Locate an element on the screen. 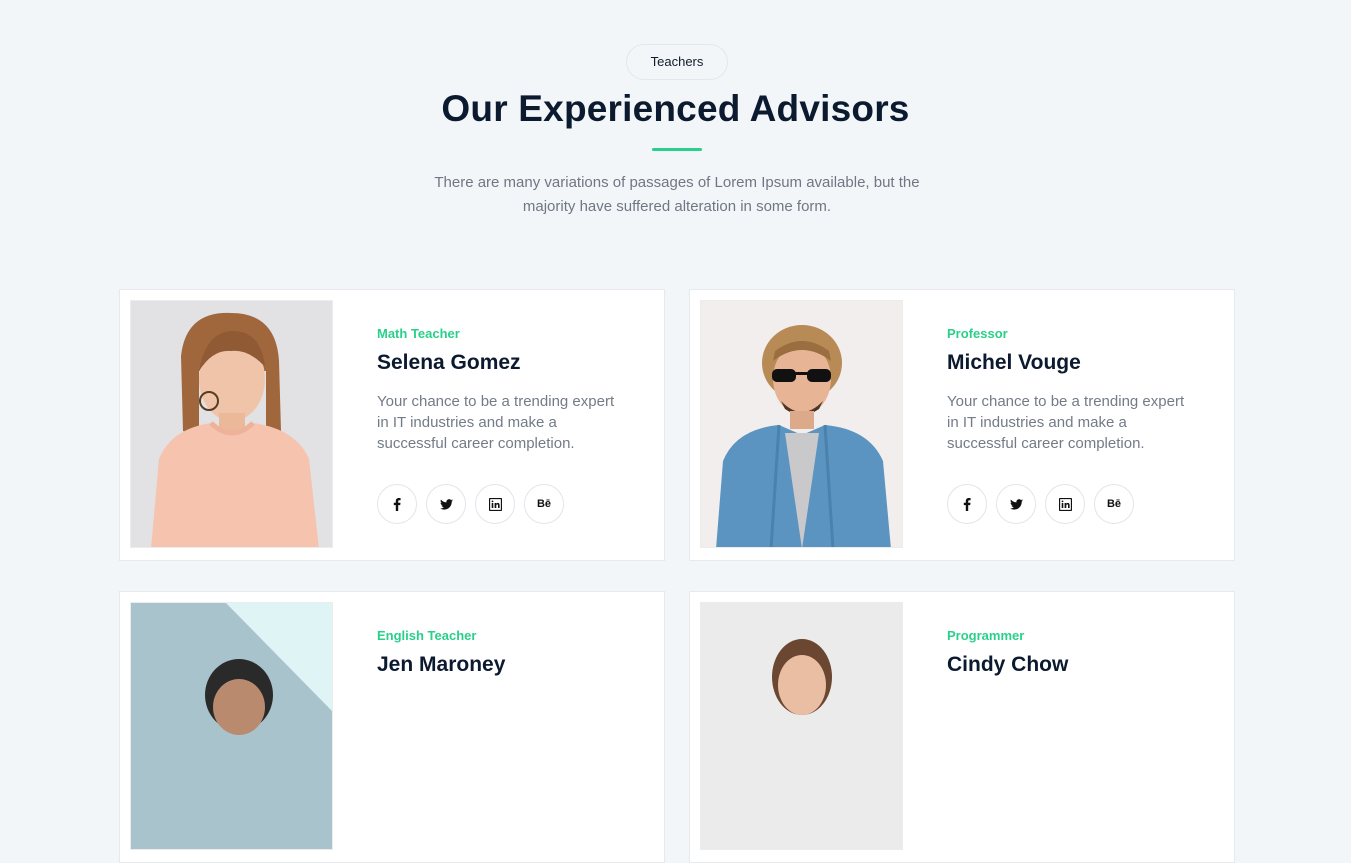  advisor-role: English Teacher is located at coordinates (427, 635).